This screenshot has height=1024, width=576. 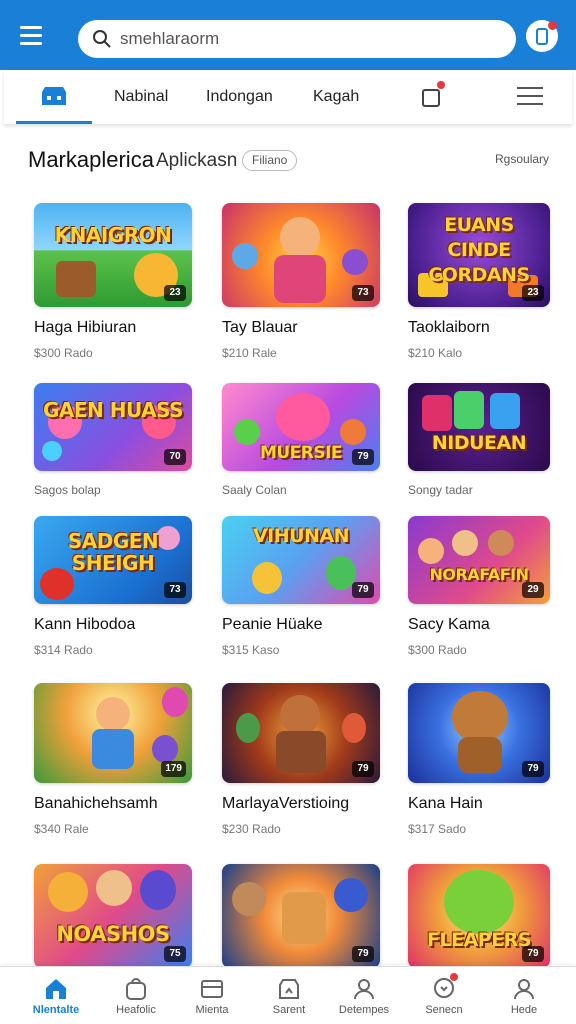 I want to click on thumbnail-title: NOASHOS, so click(x=113, y=934).